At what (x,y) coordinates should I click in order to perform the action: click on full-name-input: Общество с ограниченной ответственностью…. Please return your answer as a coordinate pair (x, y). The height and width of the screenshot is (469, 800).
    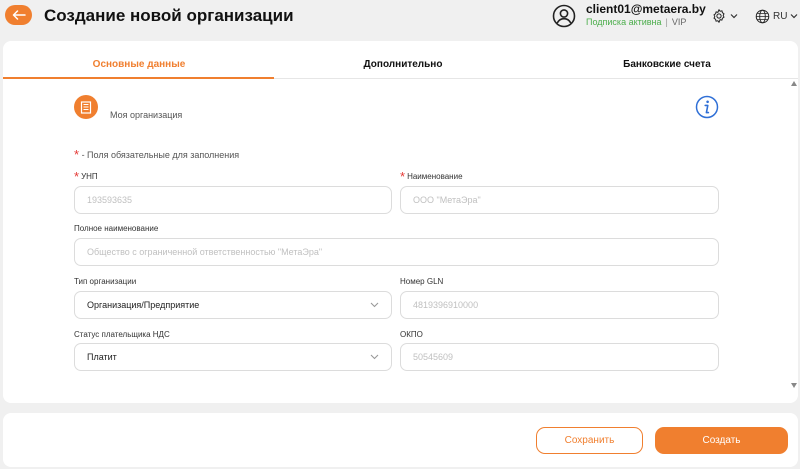
    Looking at the image, I should click on (396, 252).